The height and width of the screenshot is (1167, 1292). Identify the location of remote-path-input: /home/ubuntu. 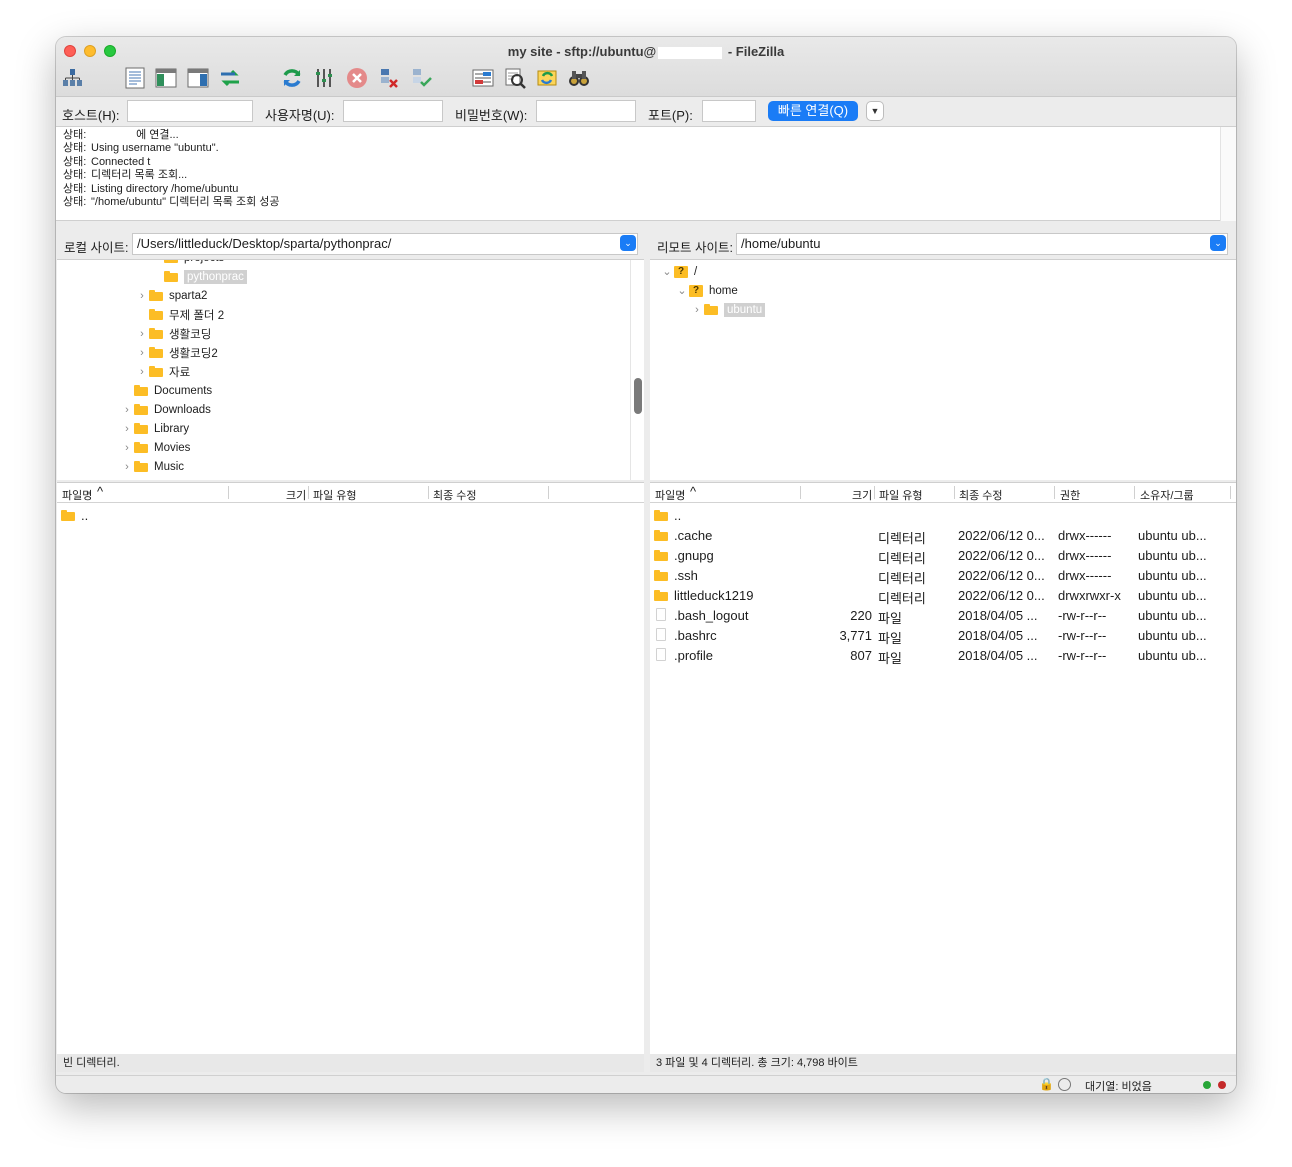
(982, 244).